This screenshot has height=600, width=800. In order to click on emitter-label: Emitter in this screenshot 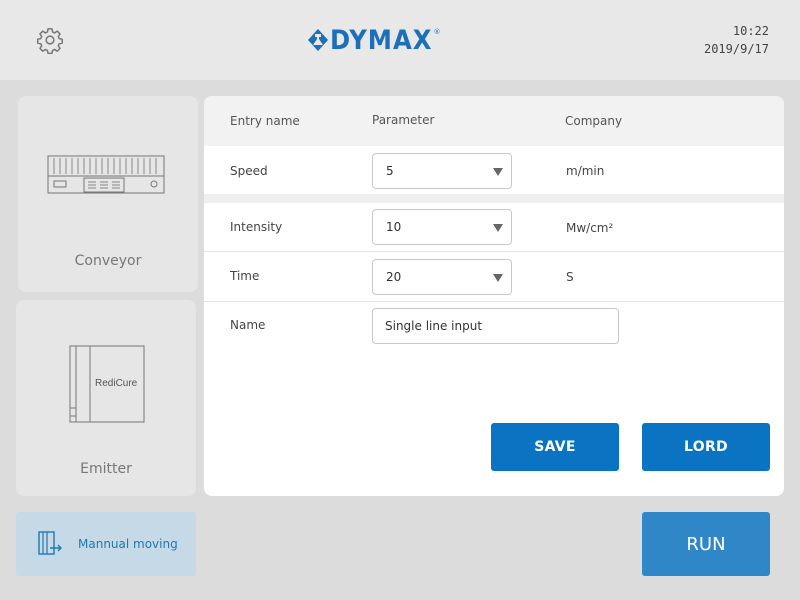, I will do `click(106, 469)`.